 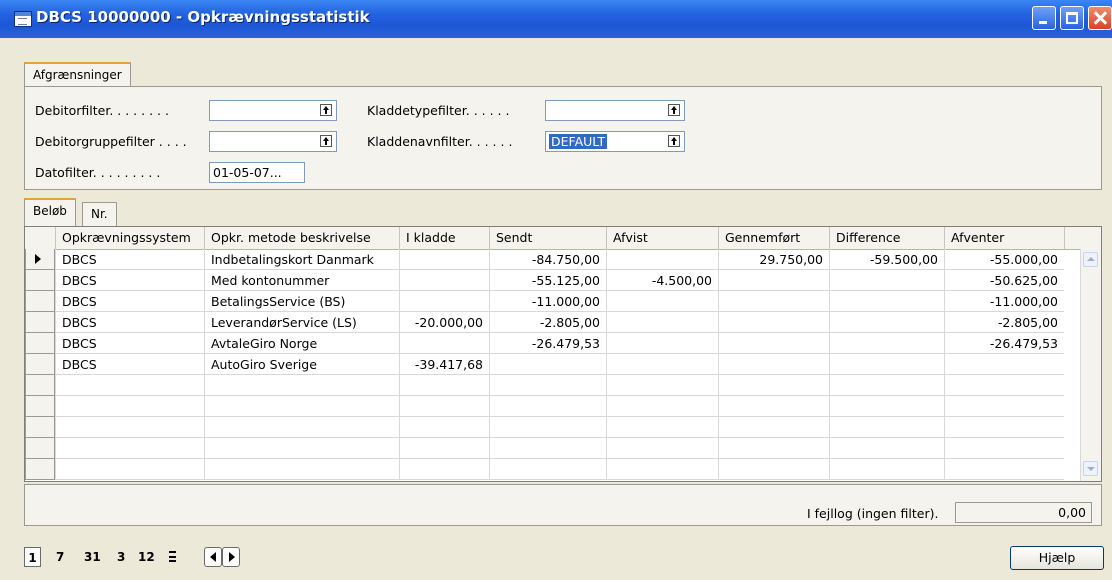 I want to click on debitor-filter-field, so click(x=273, y=110).